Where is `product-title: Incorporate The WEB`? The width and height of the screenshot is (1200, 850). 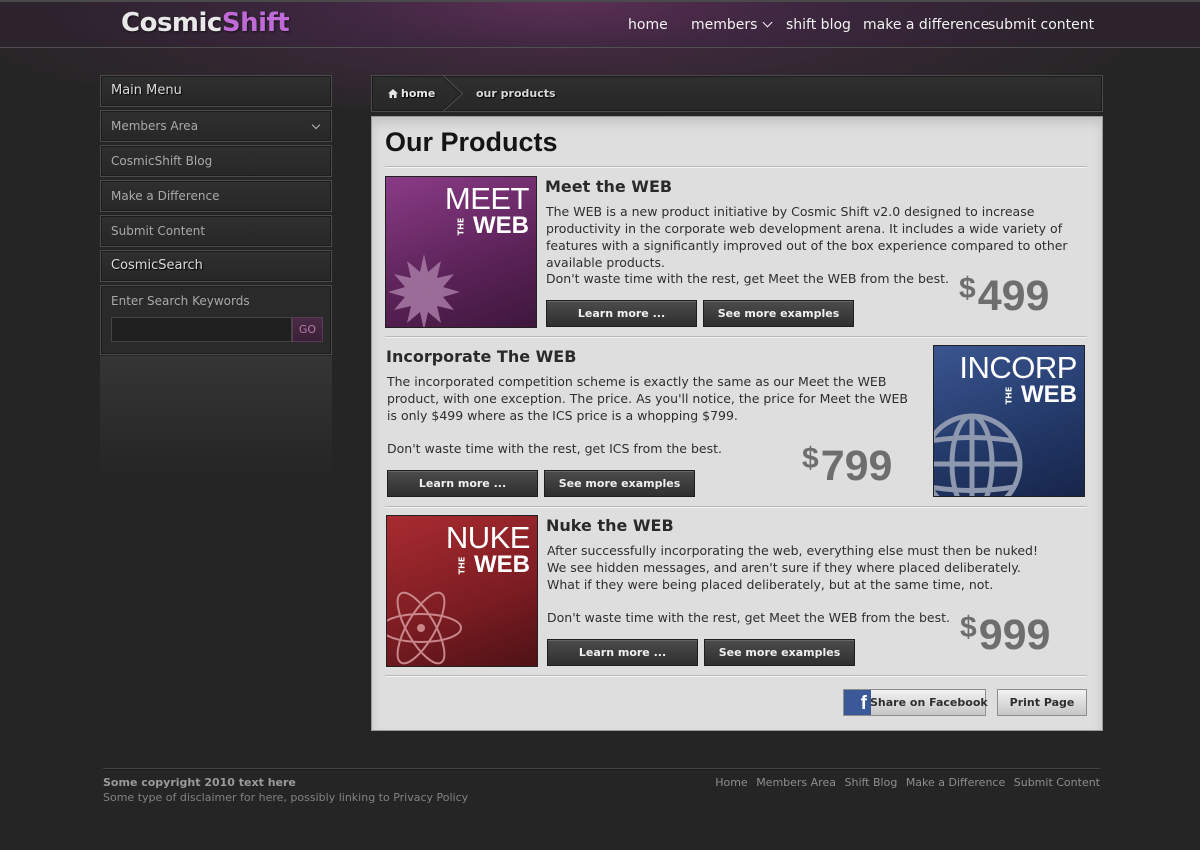
product-title: Incorporate The WEB is located at coordinates (481, 356).